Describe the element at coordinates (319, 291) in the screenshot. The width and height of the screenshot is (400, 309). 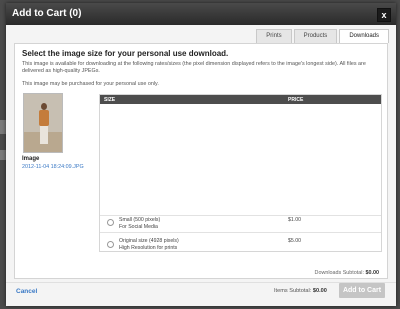
I see `items-subtotal-value: $0.00` at that location.